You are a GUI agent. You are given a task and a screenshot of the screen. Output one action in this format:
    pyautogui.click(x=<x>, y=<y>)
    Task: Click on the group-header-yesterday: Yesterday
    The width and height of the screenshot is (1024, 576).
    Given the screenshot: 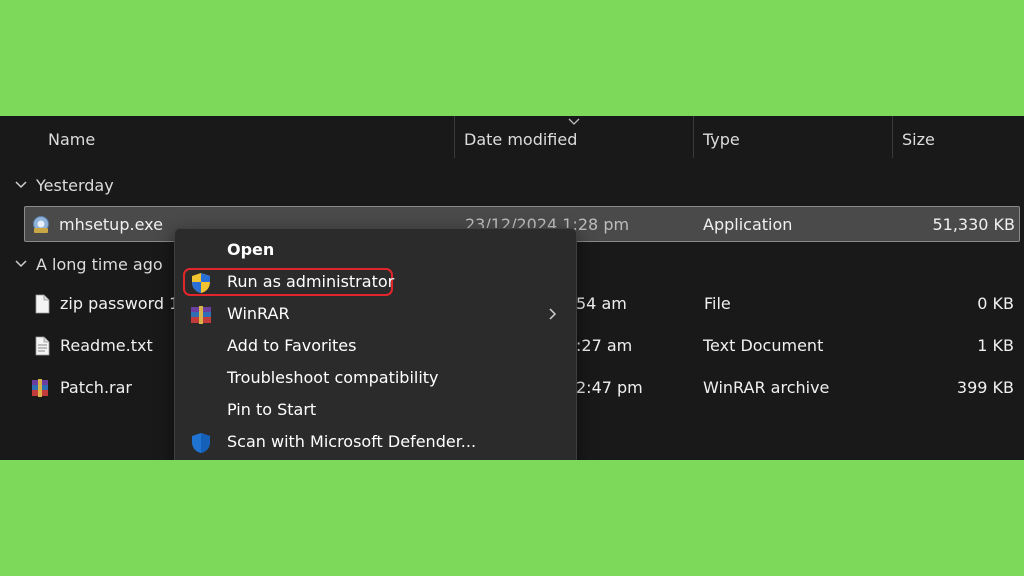 What is the action you would take?
    pyautogui.click(x=57, y=185)
    